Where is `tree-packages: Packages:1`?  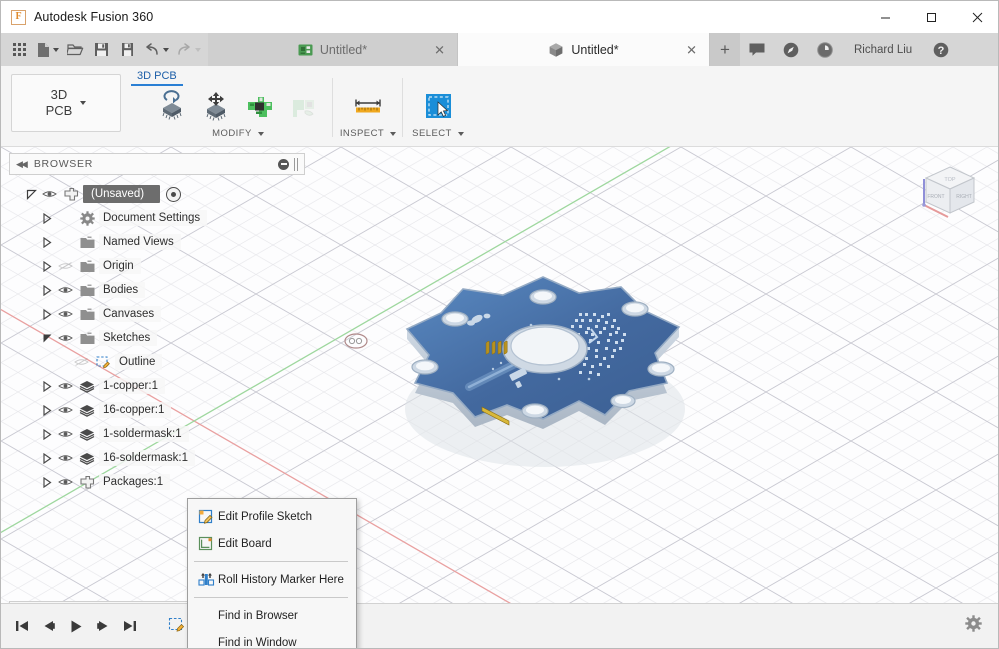 tree-packages: Packages:1 is located at coordinates (157, 482).